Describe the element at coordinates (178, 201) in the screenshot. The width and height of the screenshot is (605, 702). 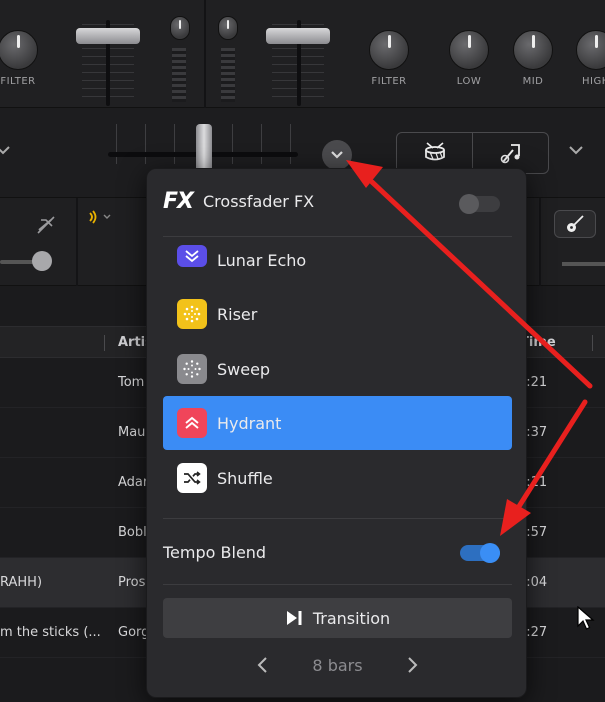
I see `fx-logo: FX` at that location.